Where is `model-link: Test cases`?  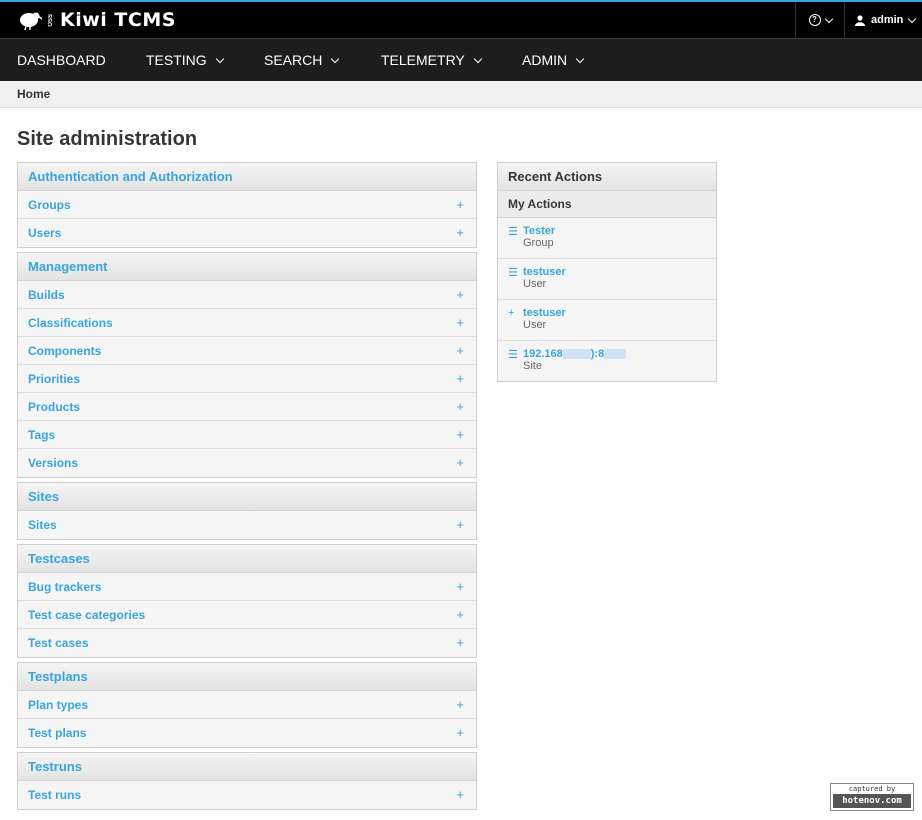 model-link: Test cases is located at coordinates (58, 643).